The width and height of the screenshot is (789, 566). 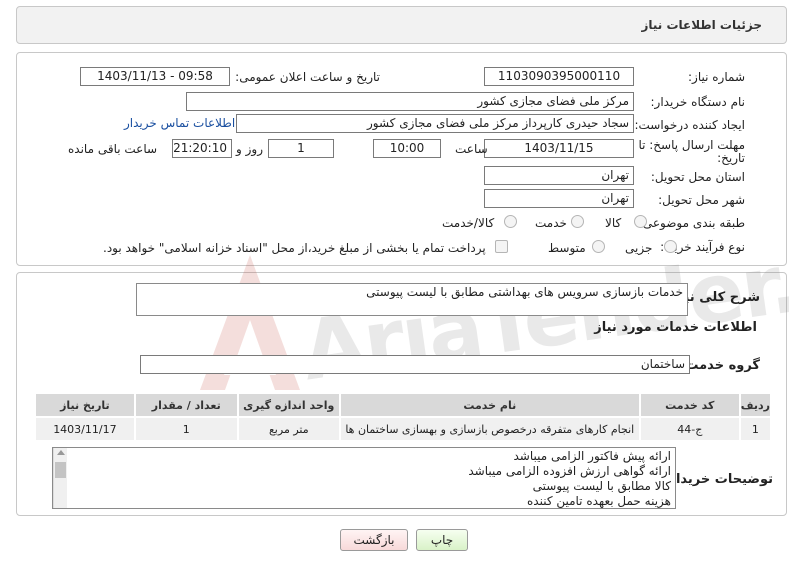 What do you see at coordinates (716, 77) in the screenshot?
I see `need-number-label: شماره نیاز:` at bounding box center [716, 77].